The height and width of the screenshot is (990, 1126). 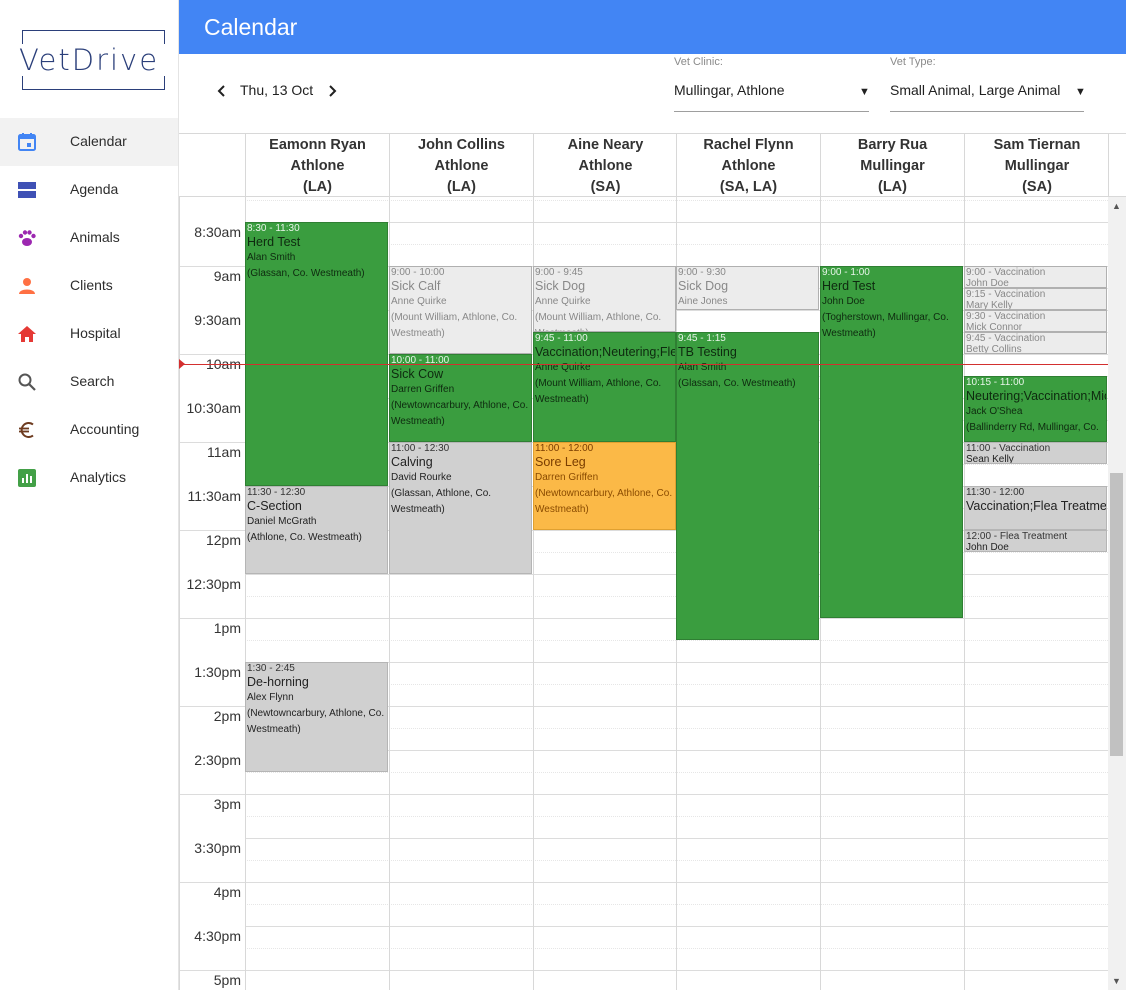 What do you see at coordinates (747, 288) in the screenshot?
I see `appointment: 9:00 - 9:30 Sick Dog Aine Jones` at bounding box center [747, 288].